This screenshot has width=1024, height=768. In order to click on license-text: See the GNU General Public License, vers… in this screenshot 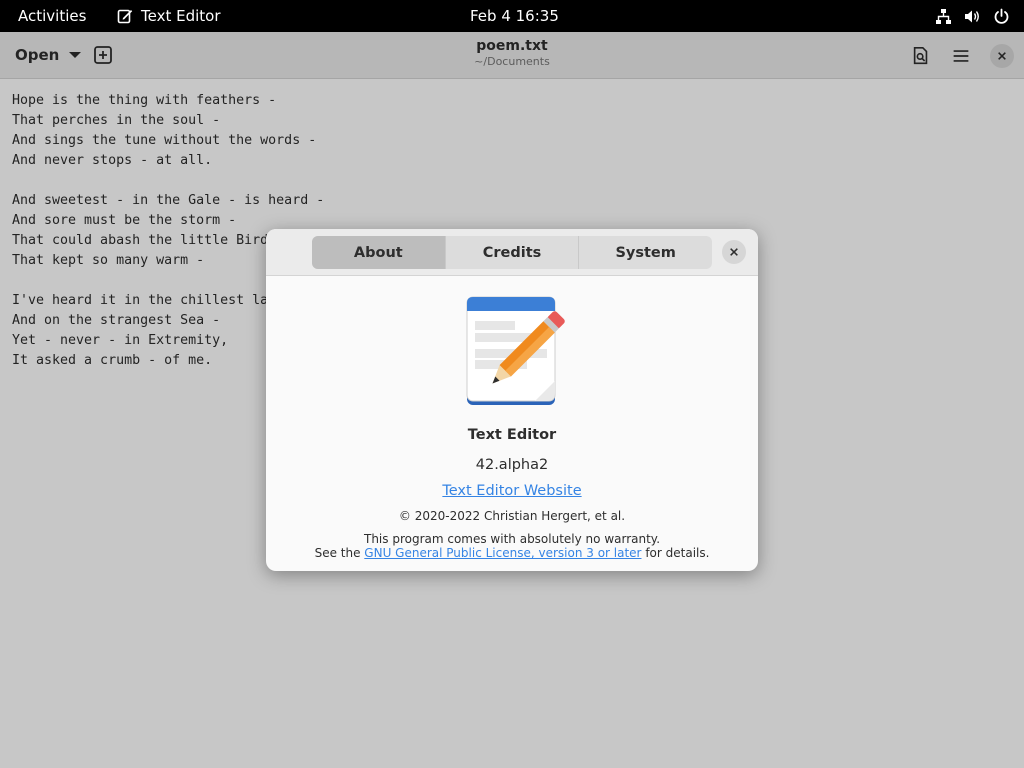, I will do `click(512, 553)`.